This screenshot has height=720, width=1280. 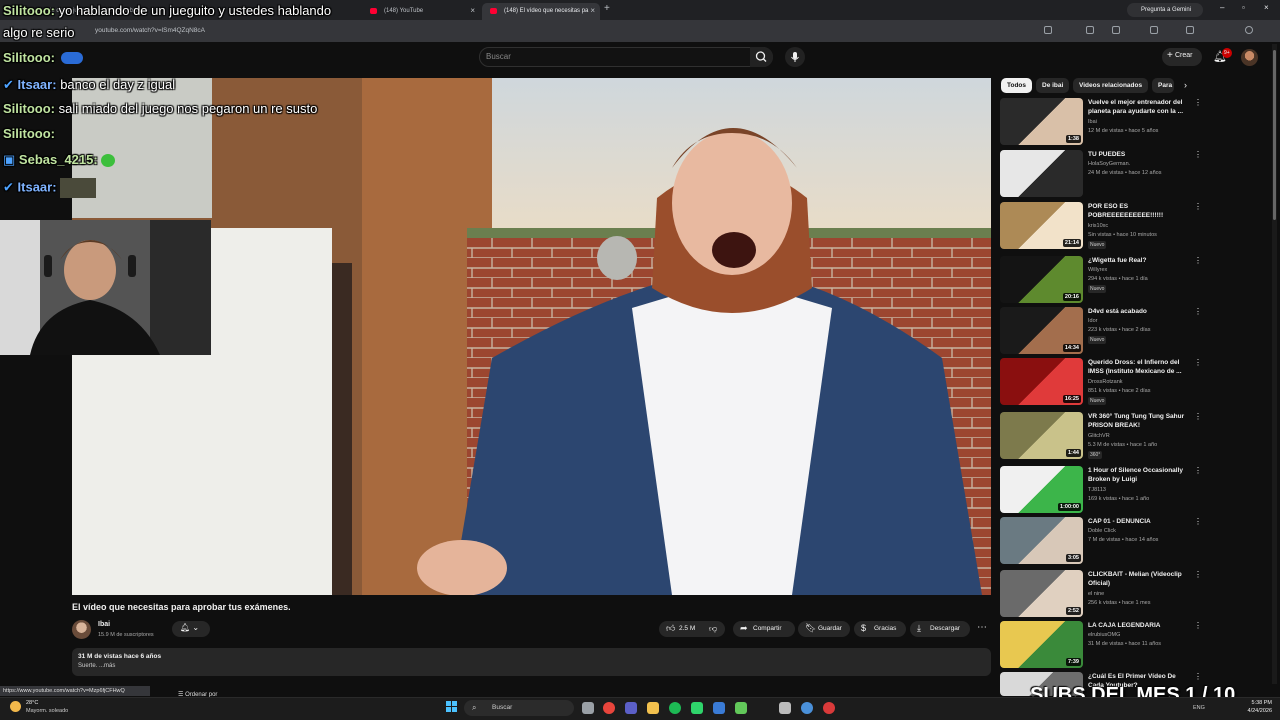 I want to click on chip-from-ibai: De ibai, so click(x=1053, y=85).